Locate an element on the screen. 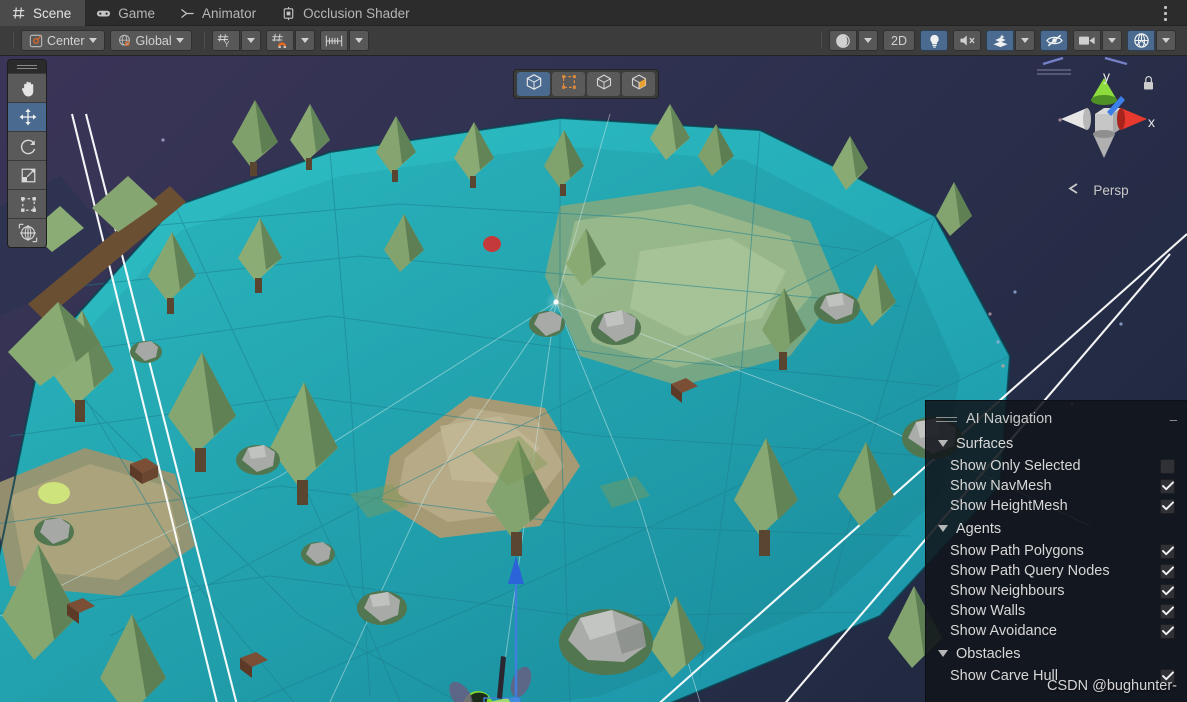  fx-particles-icon is located at coordinates (1000, 41).